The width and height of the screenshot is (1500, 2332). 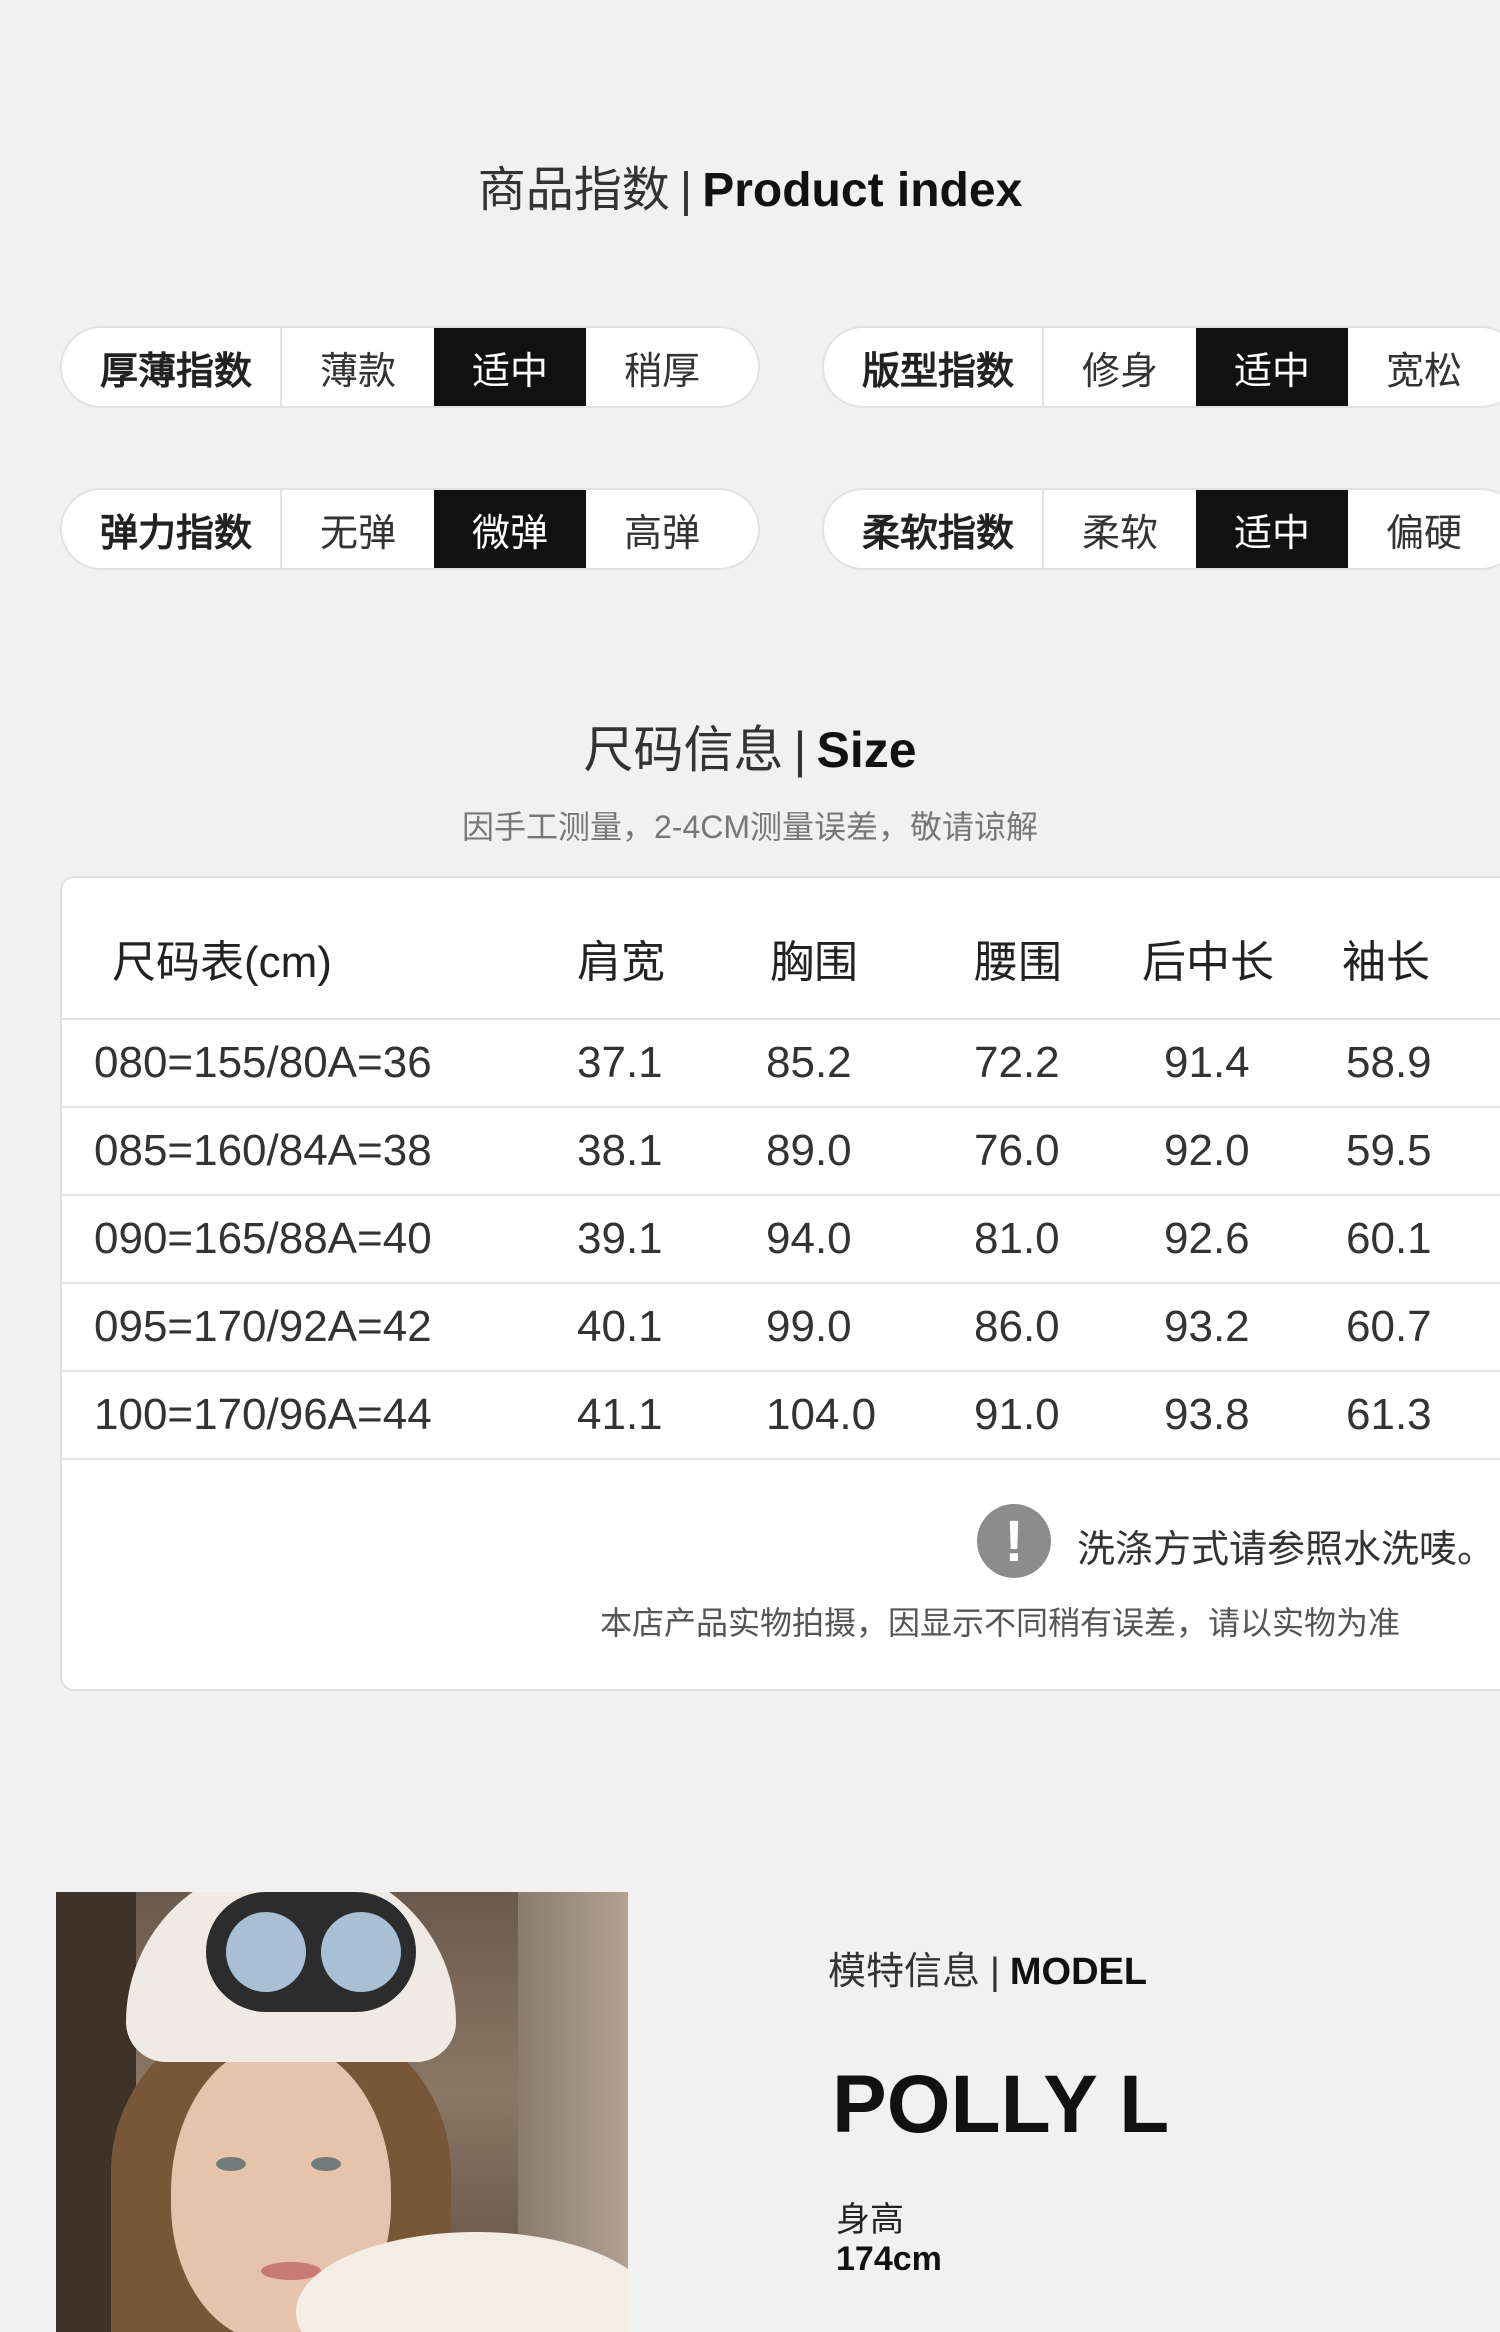 What do you see at coordinates (661, 371) in the screenshot?
I see `index-option: 稍厚` at bounding box center [661, 371].